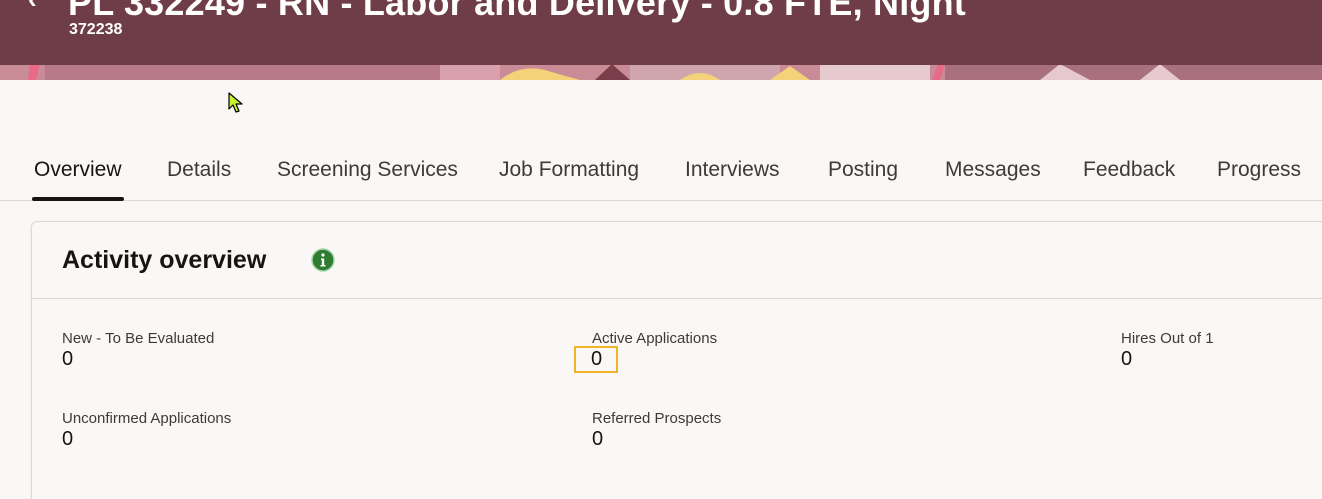  I want to click on mouse-cursor-icon, so click(235, 102).